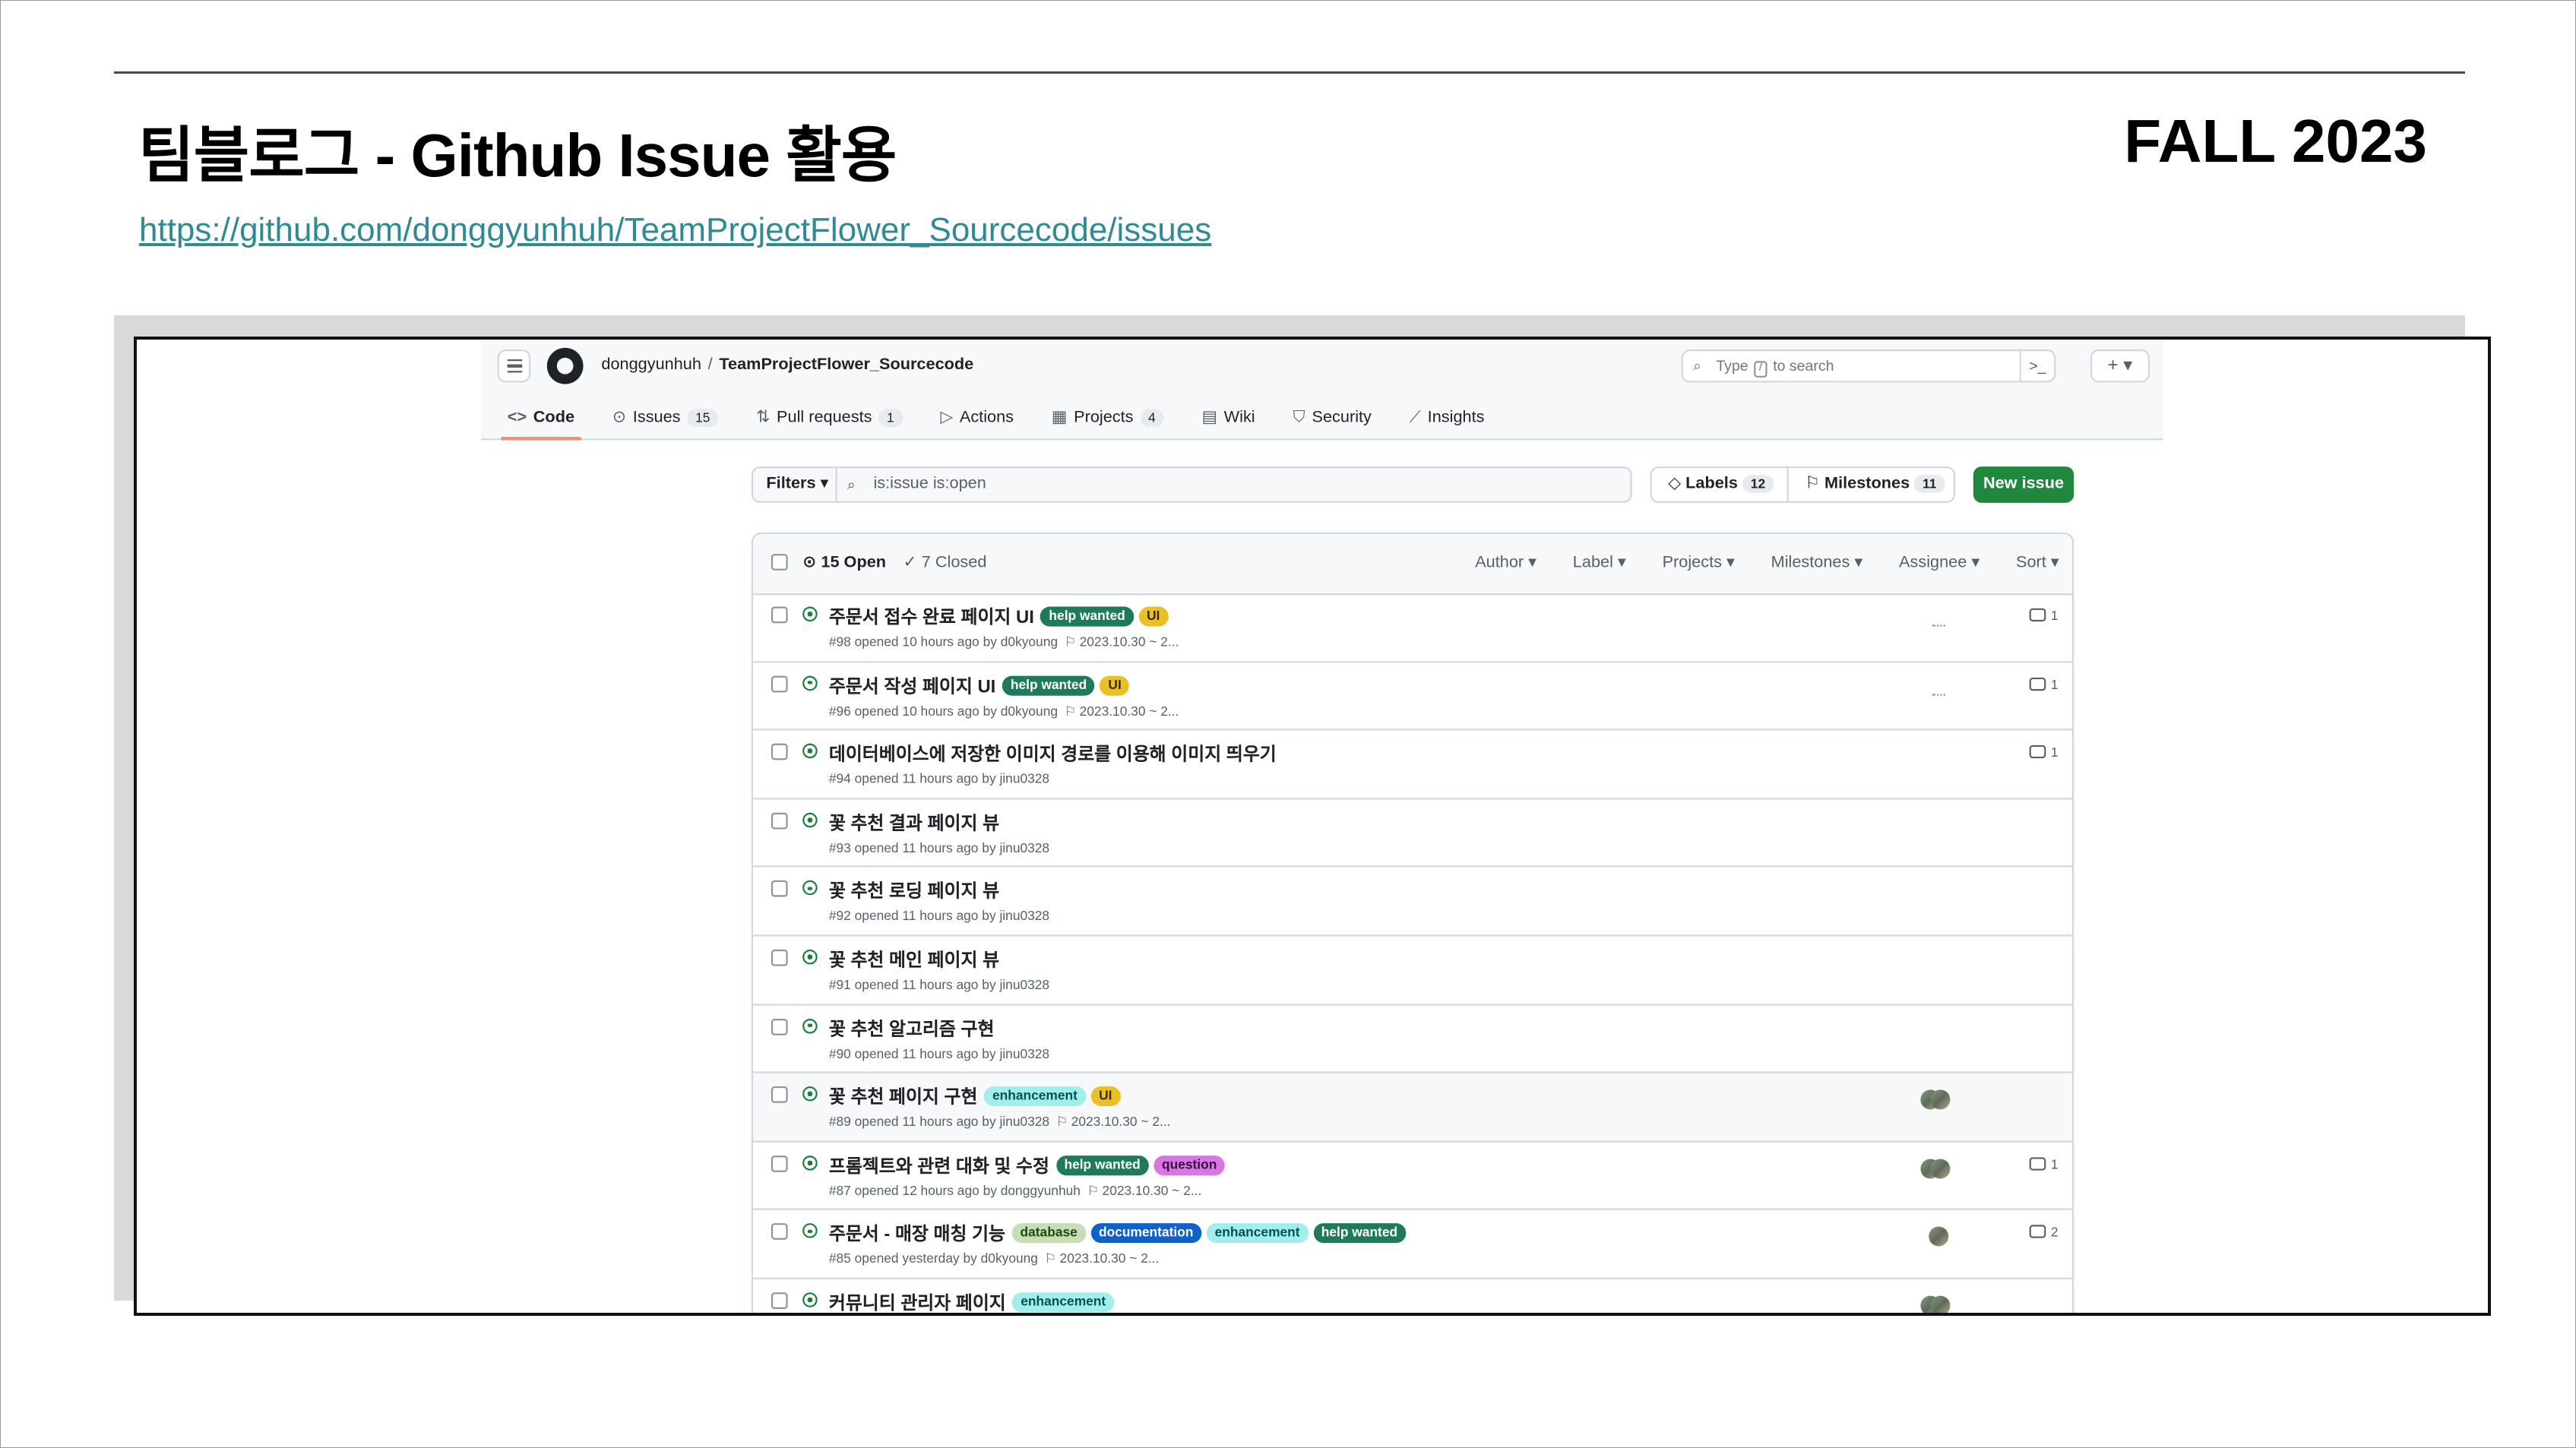  I want to click on labels-button: ◇ Labels 12, so click(1719, 484).